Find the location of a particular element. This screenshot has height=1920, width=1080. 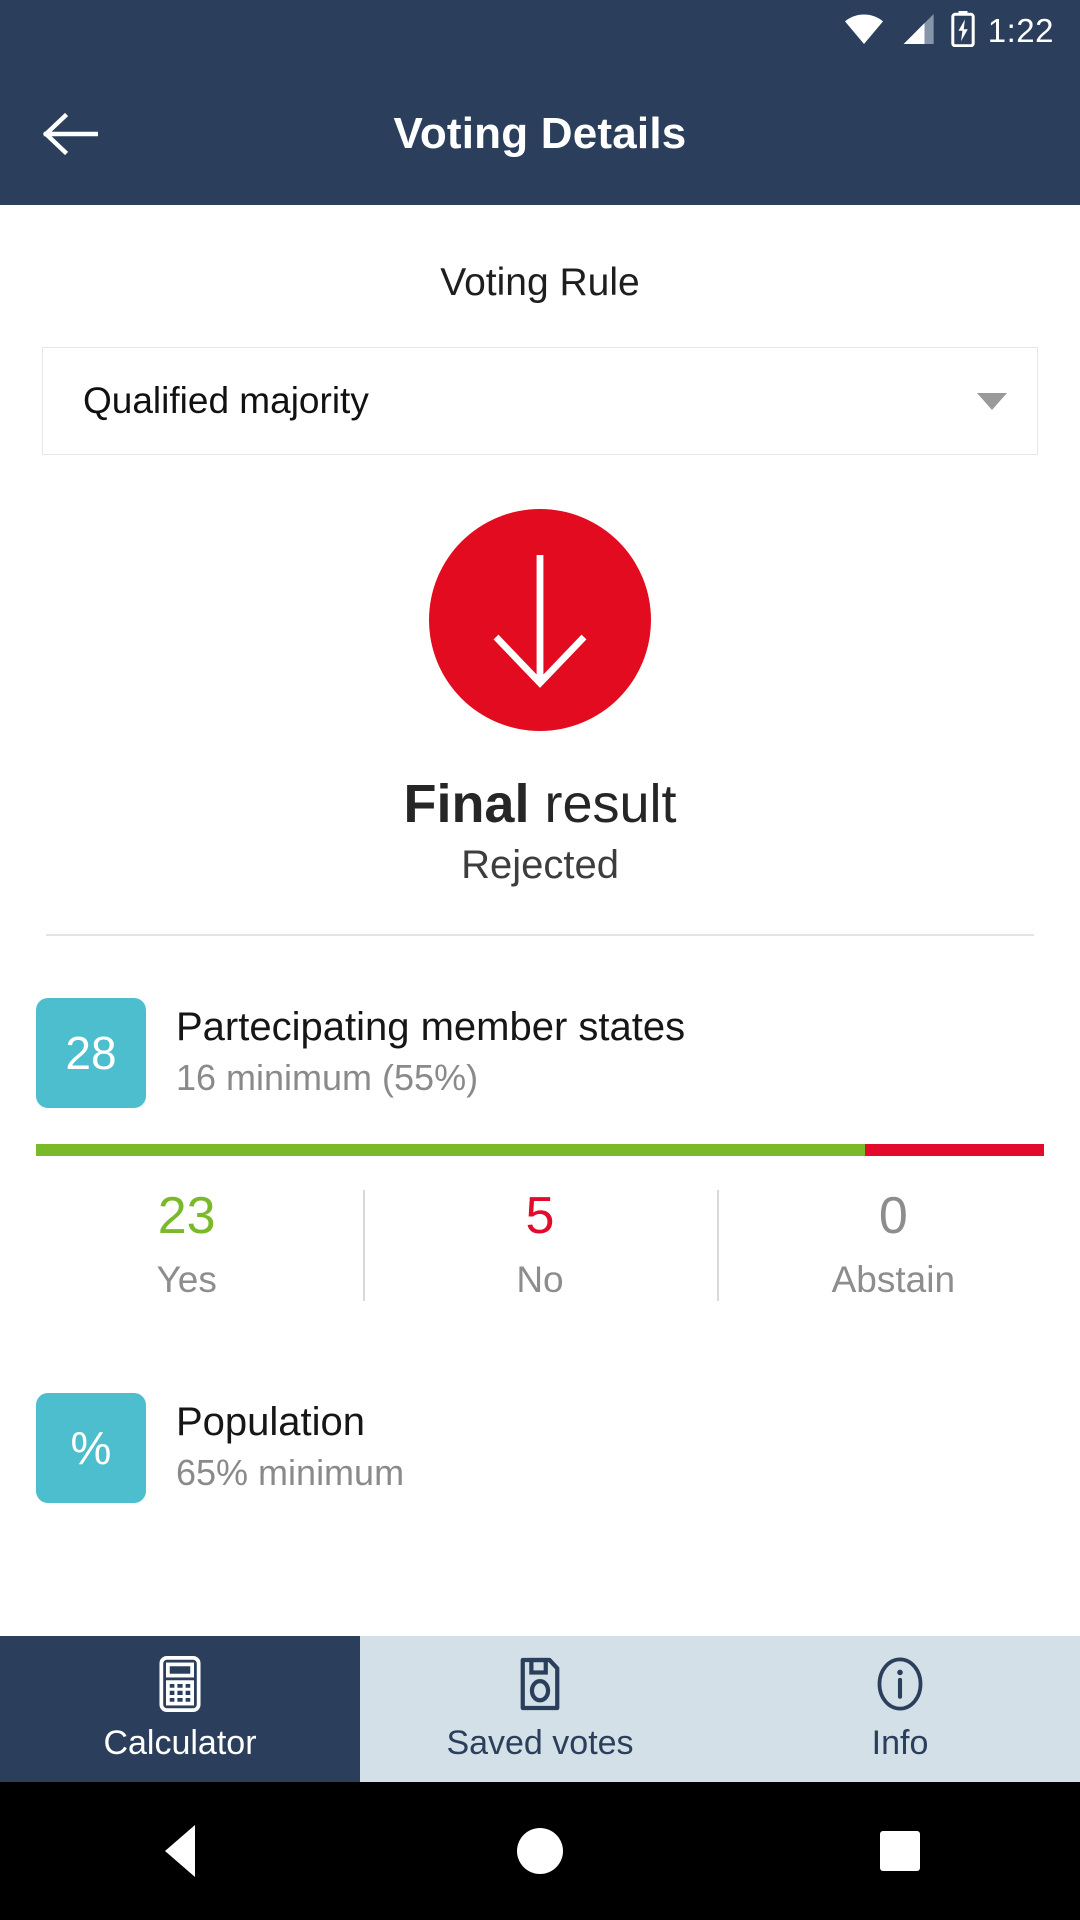

circle-home-icon is located at coordinates (540, 1851).